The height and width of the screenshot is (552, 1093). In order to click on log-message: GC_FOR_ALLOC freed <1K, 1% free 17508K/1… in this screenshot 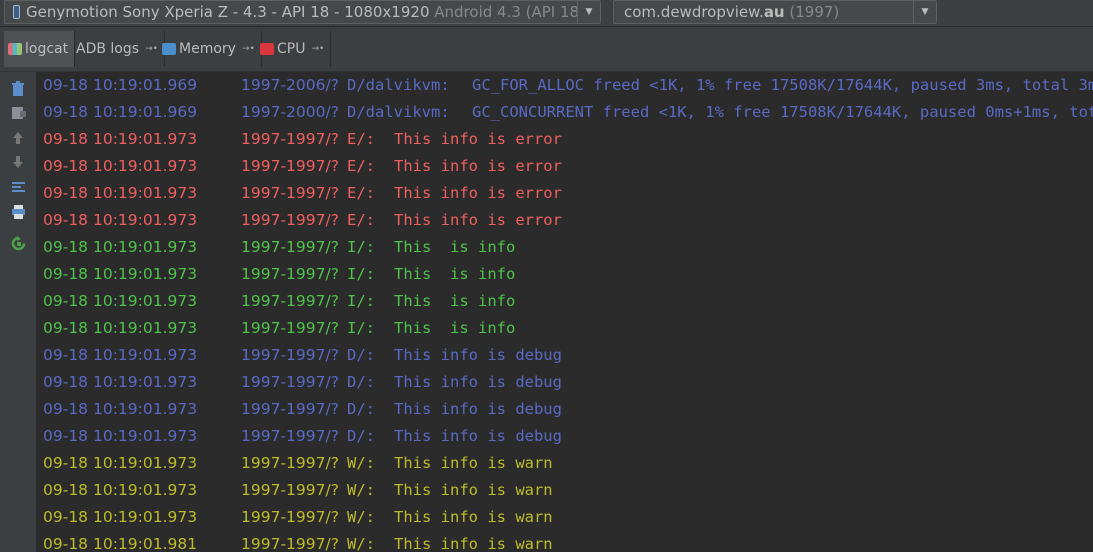, I will do `click(782, 85)`.